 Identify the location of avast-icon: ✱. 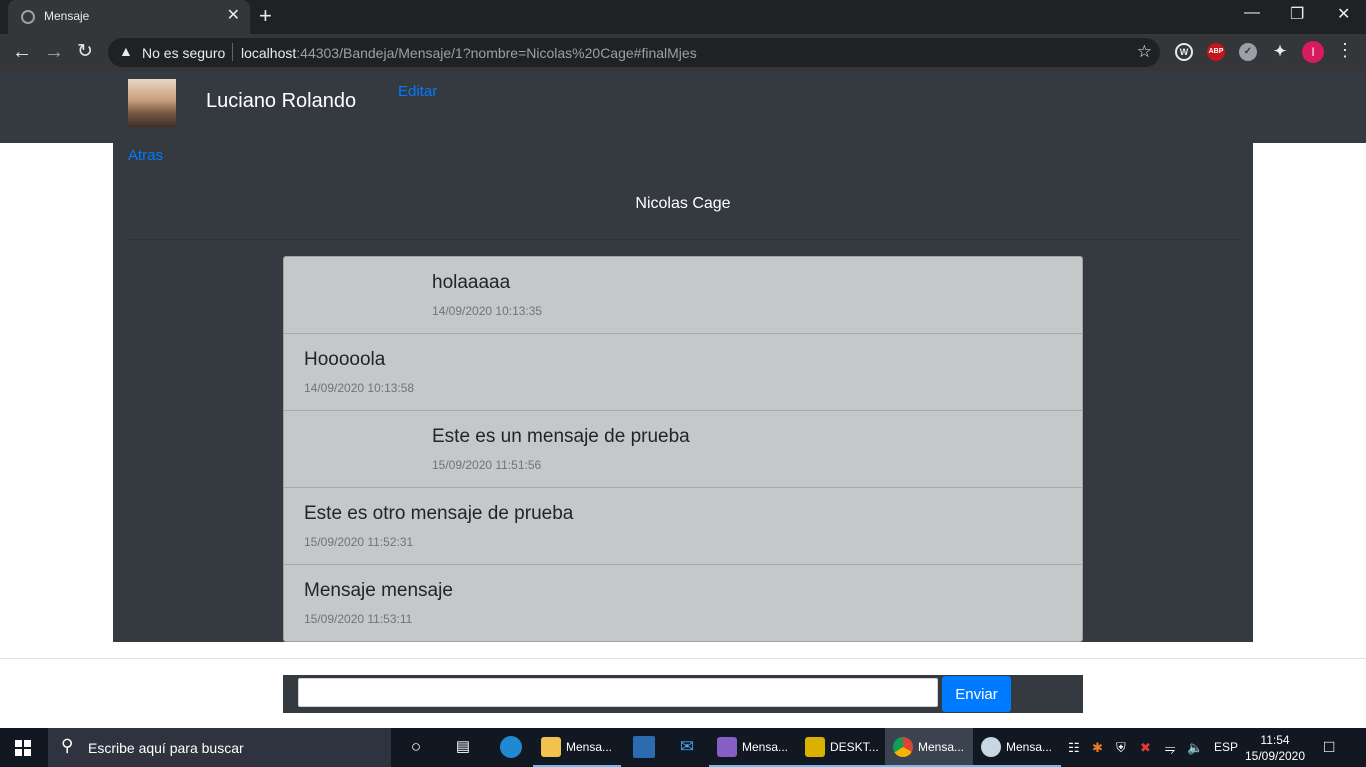
(1097, 748).